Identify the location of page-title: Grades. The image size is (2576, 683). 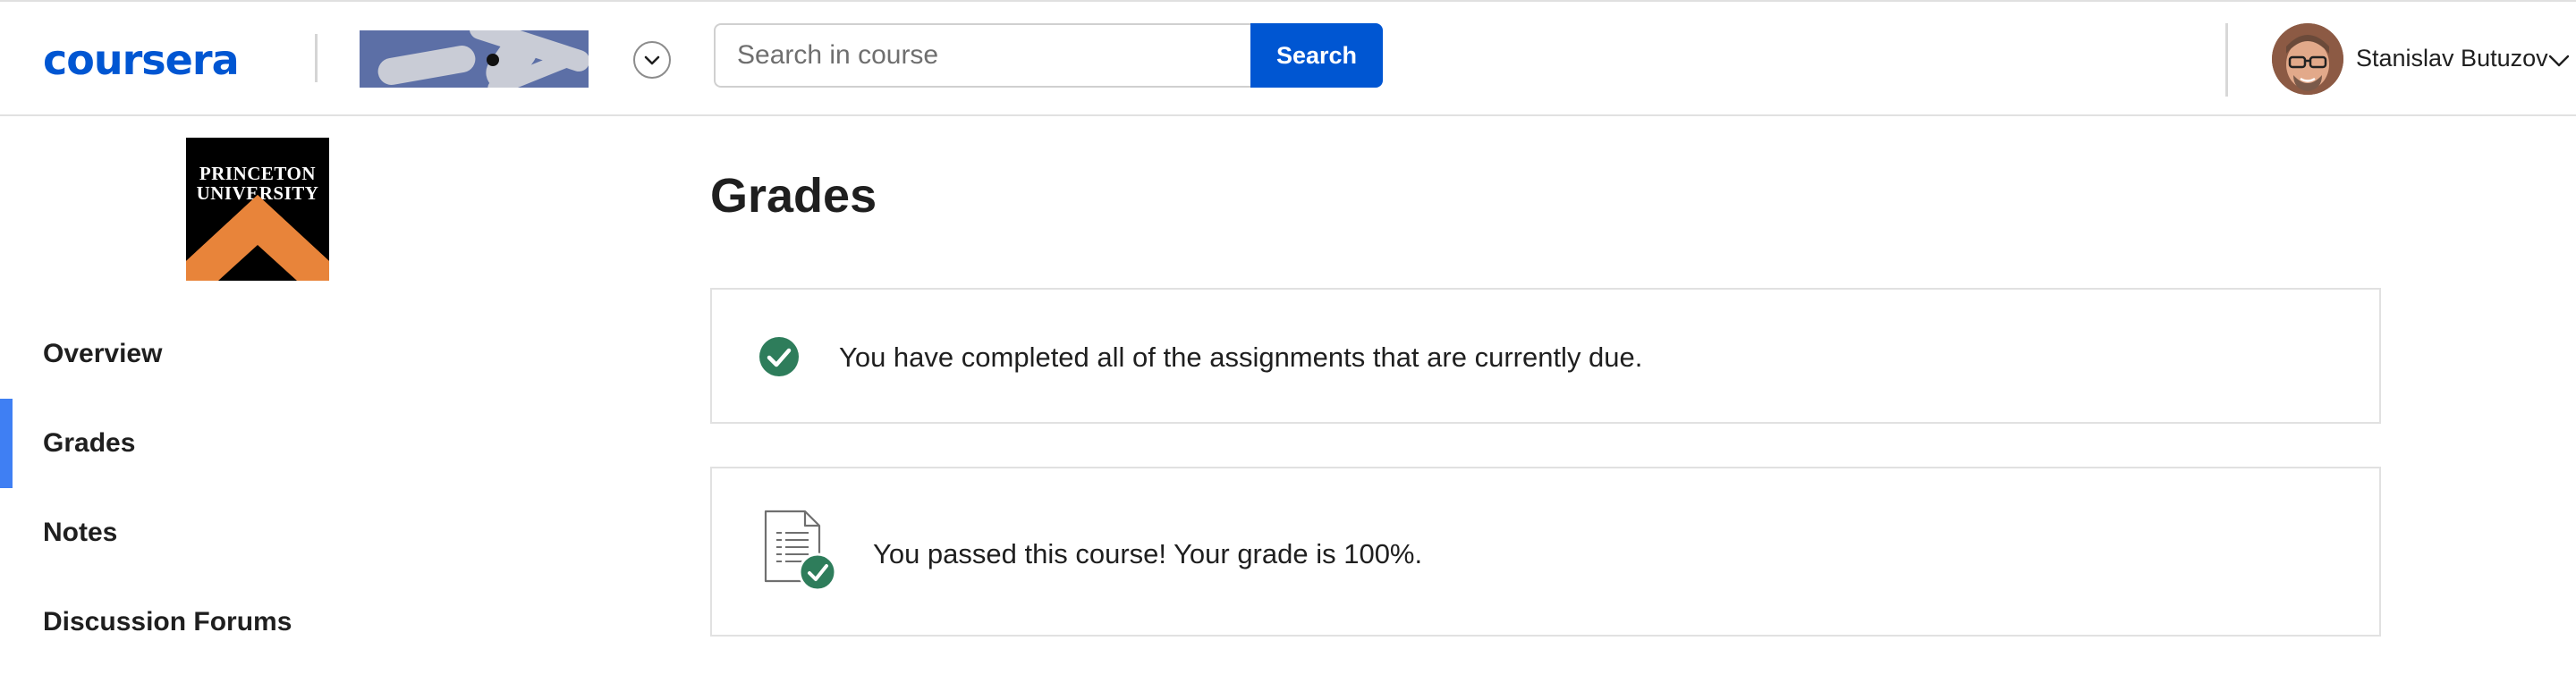
(793, 196).